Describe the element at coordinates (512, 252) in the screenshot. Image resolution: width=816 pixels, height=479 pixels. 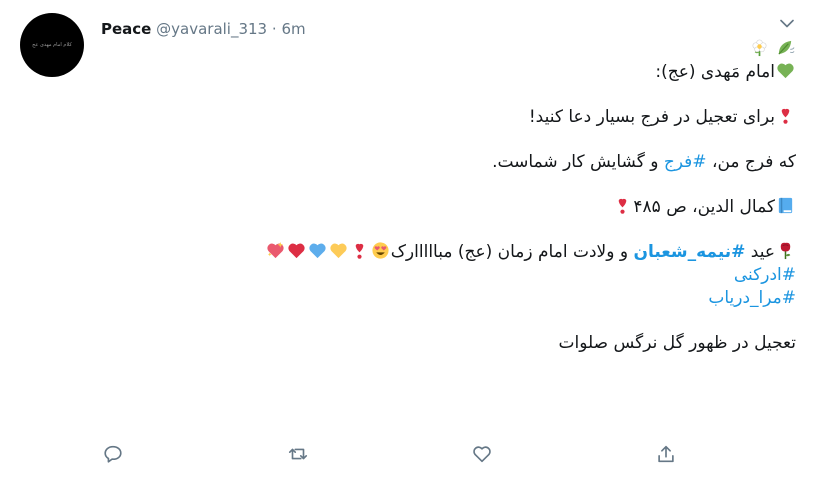
I see `tweet-line-text: و ولادت امام زمان (عج) مبااااارک` at that location.